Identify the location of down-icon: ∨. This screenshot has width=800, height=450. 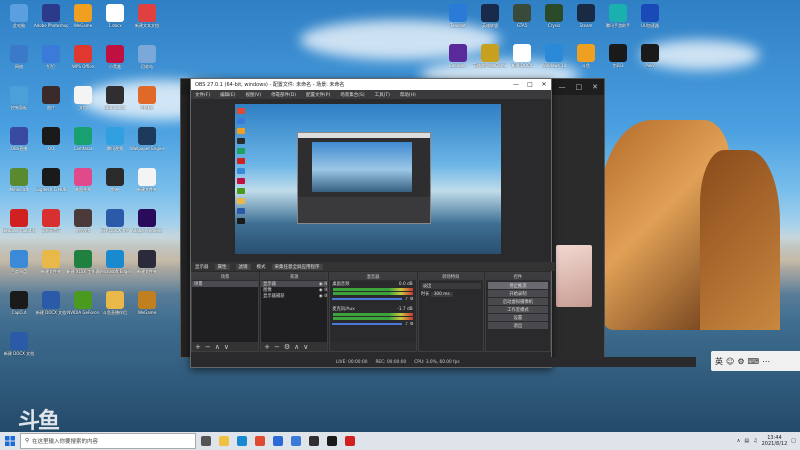
(226, 347).